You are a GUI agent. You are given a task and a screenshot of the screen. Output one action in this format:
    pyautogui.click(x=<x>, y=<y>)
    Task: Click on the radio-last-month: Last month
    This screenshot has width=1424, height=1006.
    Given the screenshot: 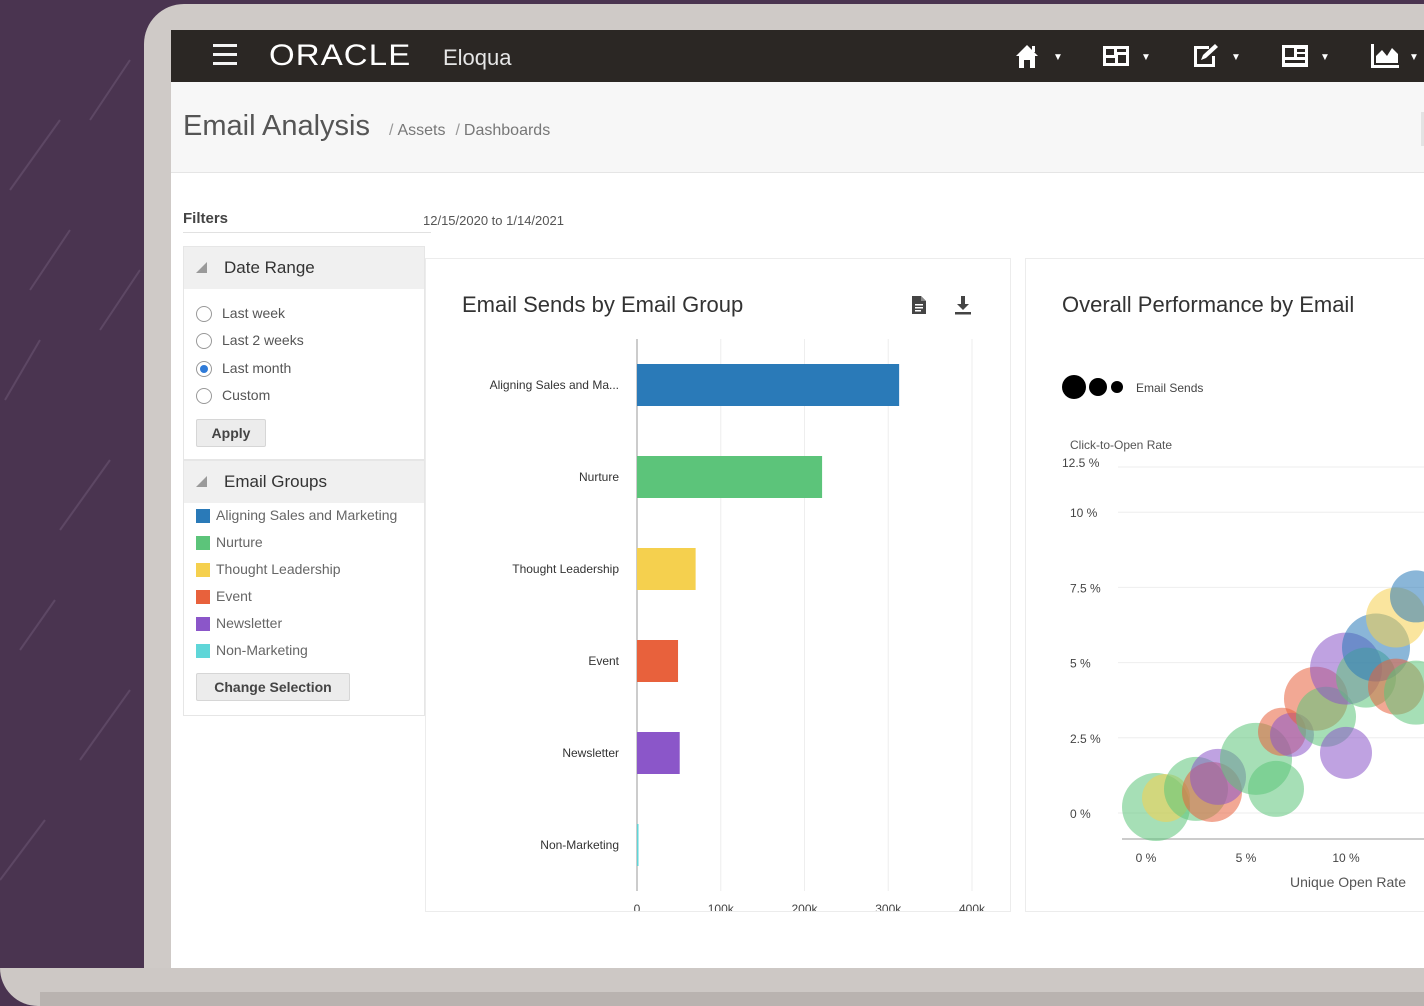 What is the action you would take?
    pyautogui.click(x=243, y=369)
    